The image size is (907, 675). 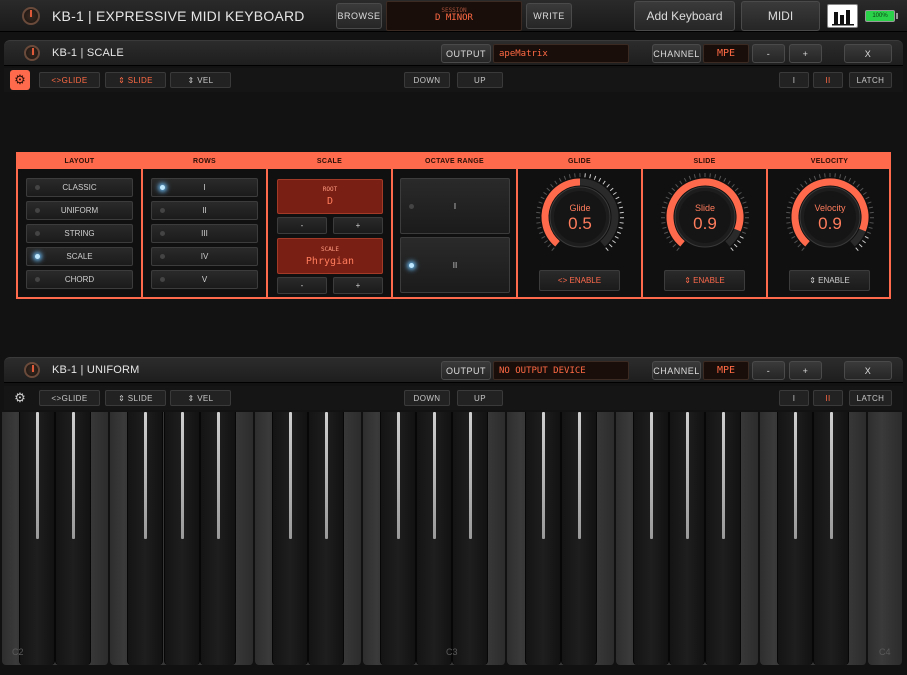 What do you see at coordinates (79, 233) in the screenshot?
I see `layout-option-string: STRING` at bounding box center [79, 233].